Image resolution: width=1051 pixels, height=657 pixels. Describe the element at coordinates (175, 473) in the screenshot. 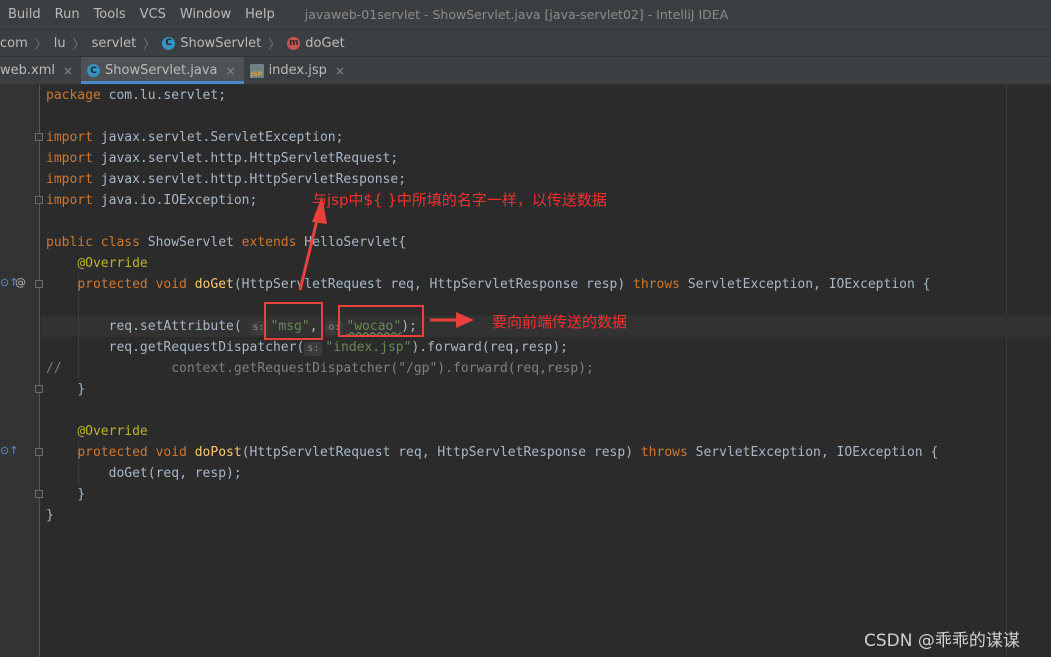

I see `code-line-19: doGet(req, resp);` at that location.